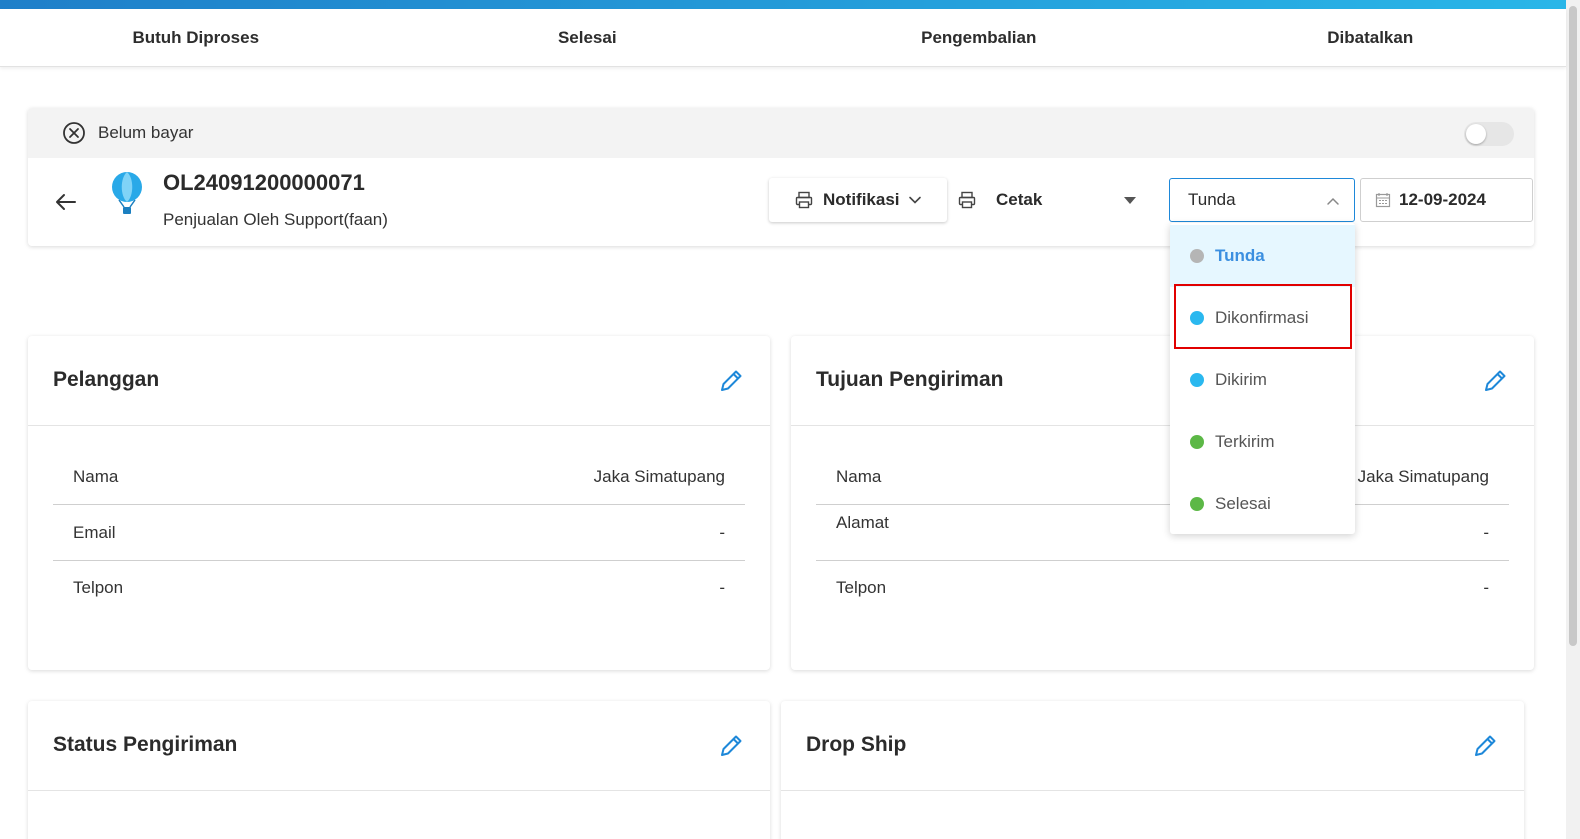  I want to click on scrollbar-thumb, so click(1573, 326).